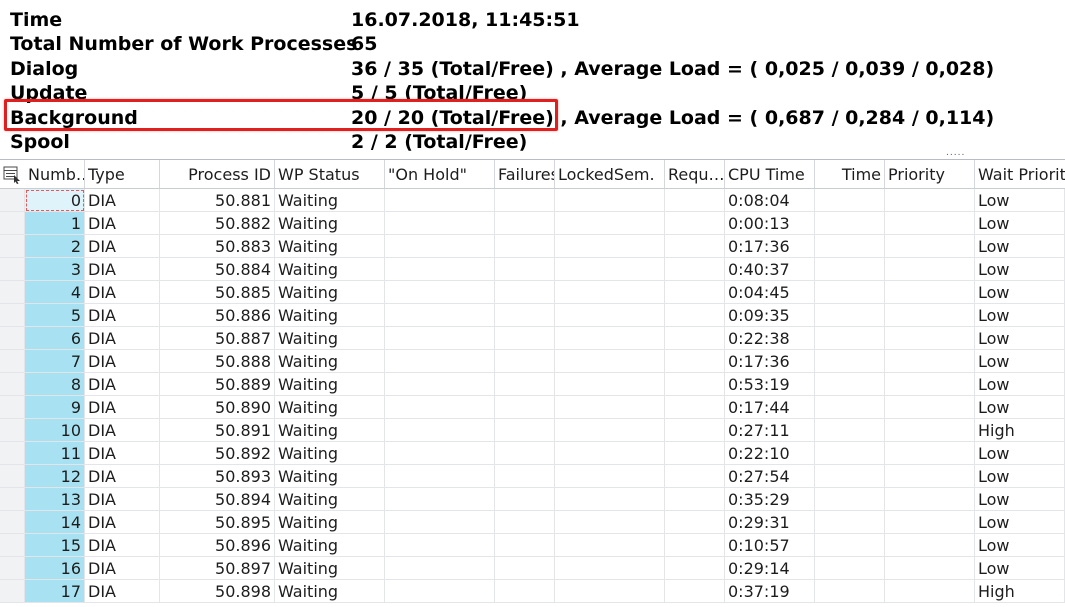 Image resolution: width=1065 pixels, height=607 pixels. What do you see at coordinates (55, 315) in the screenshot?
I see `cell-number: 5` at bounding box center [55, 315].